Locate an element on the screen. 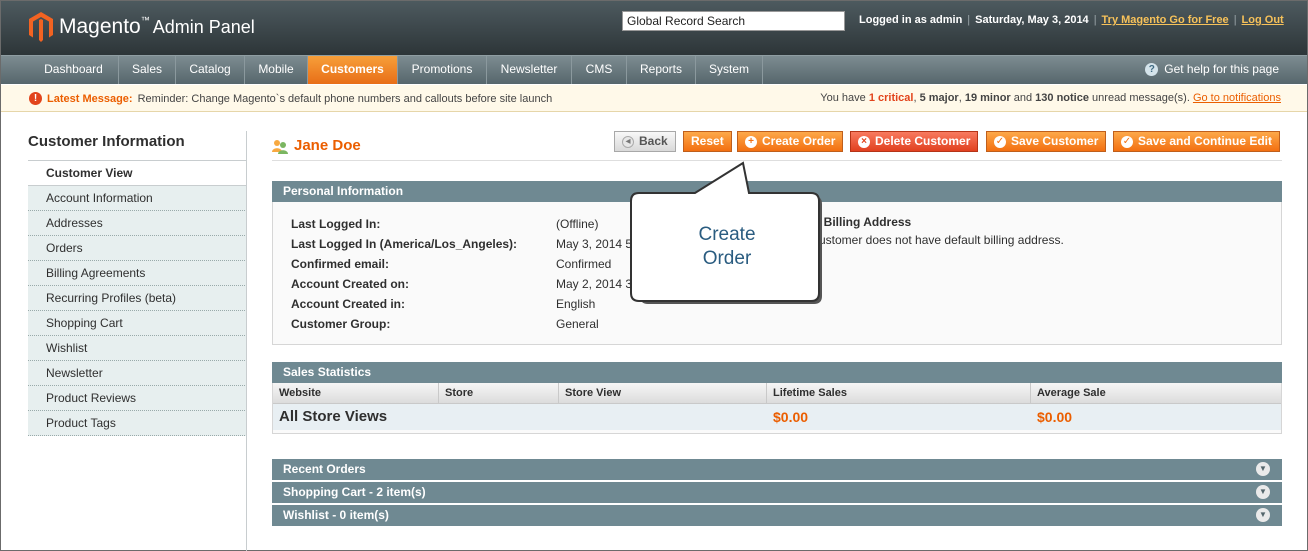 This screenshot has height=551, width=1308. help-link: ? Get help for this page is located at coordinates (1212, 69).